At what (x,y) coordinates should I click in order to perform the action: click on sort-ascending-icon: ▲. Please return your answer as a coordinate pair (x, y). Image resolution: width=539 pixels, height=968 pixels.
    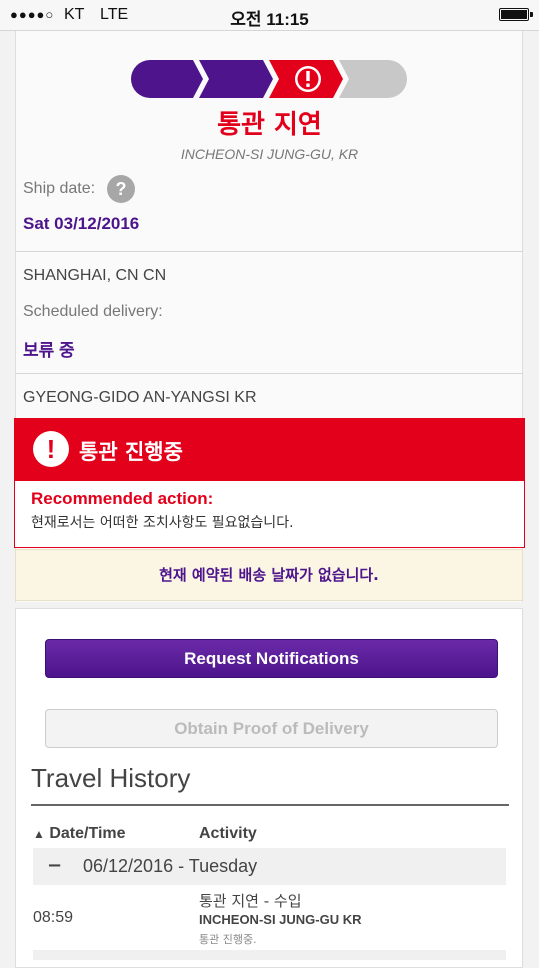
    Looking at the image, I should click on (39, 834).